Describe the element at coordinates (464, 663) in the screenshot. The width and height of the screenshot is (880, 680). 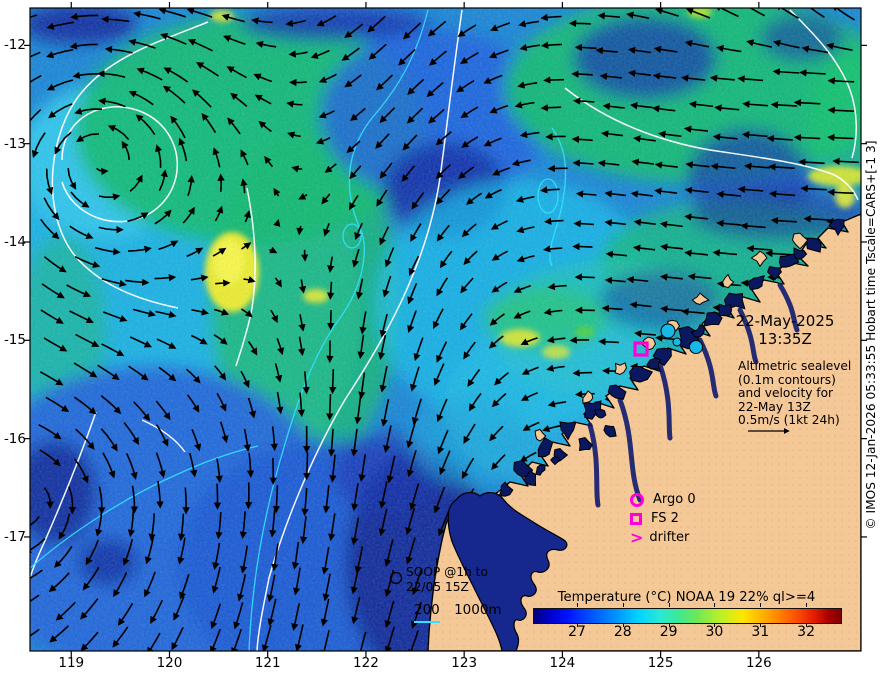
I see `x-tick-label: 123` at that location.